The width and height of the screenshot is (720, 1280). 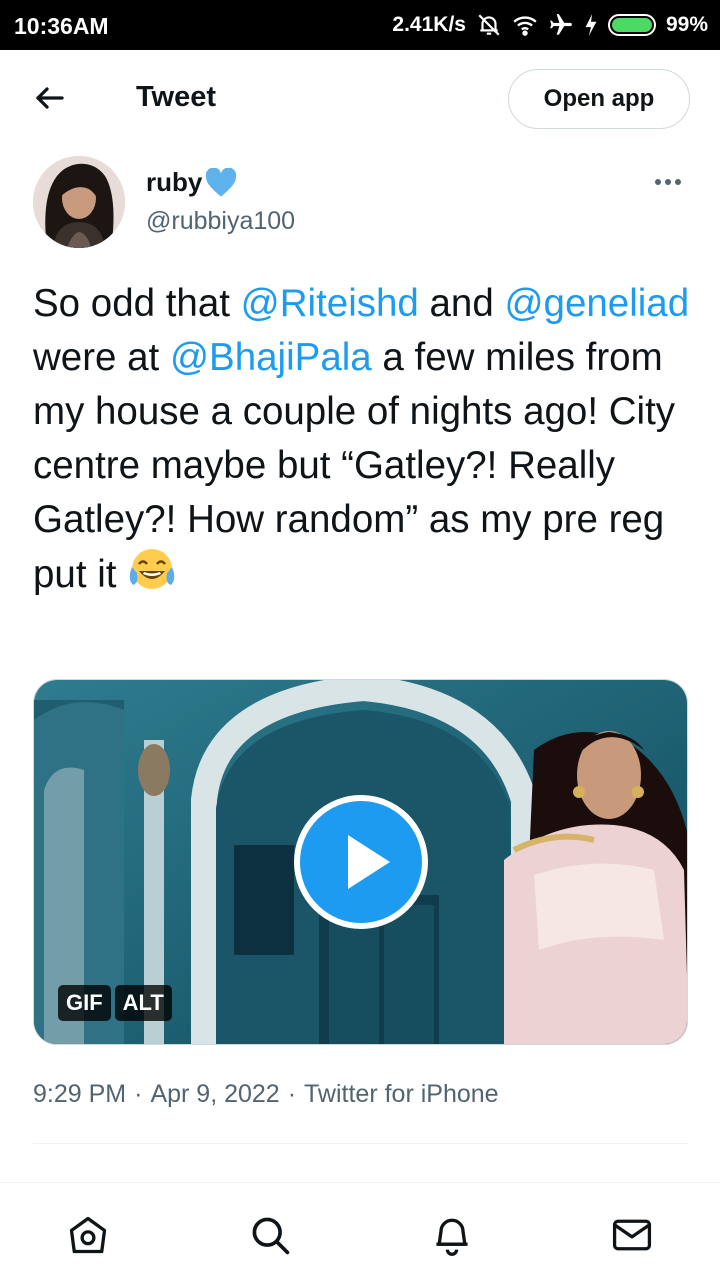 I want to click on home-icon, so click(x=88, y=1235).